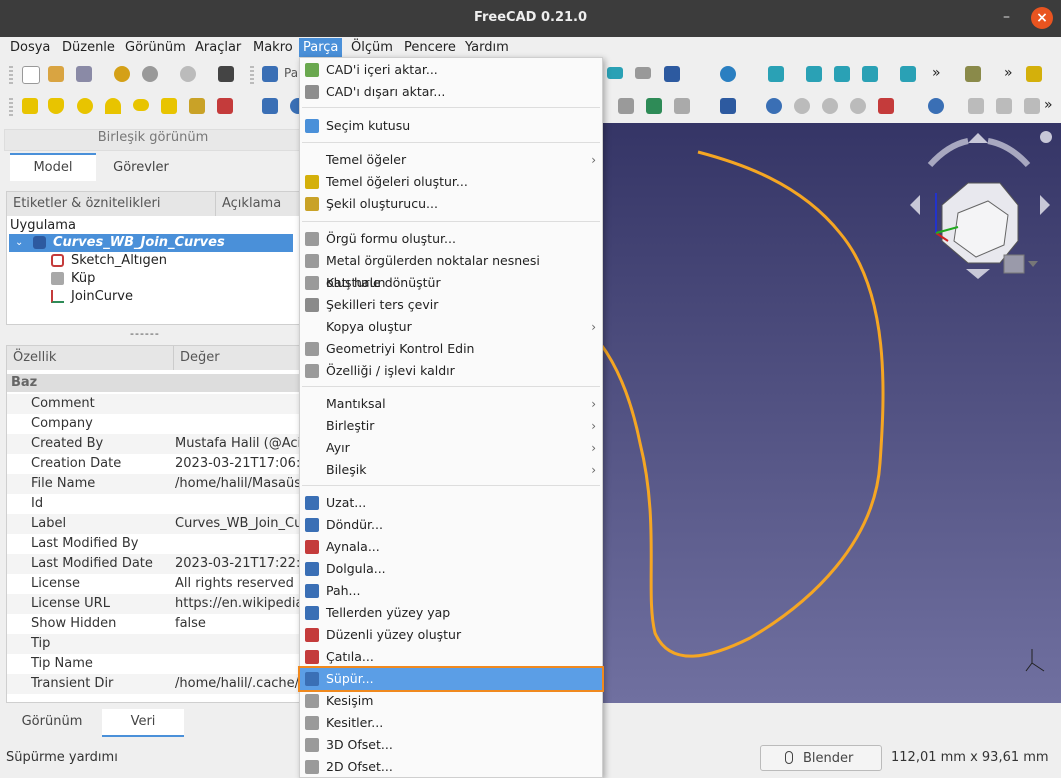  What do you see at coordinates (870, 74) in the screenshot?
I see `view-right-icon` at bounding box center [870, 74].